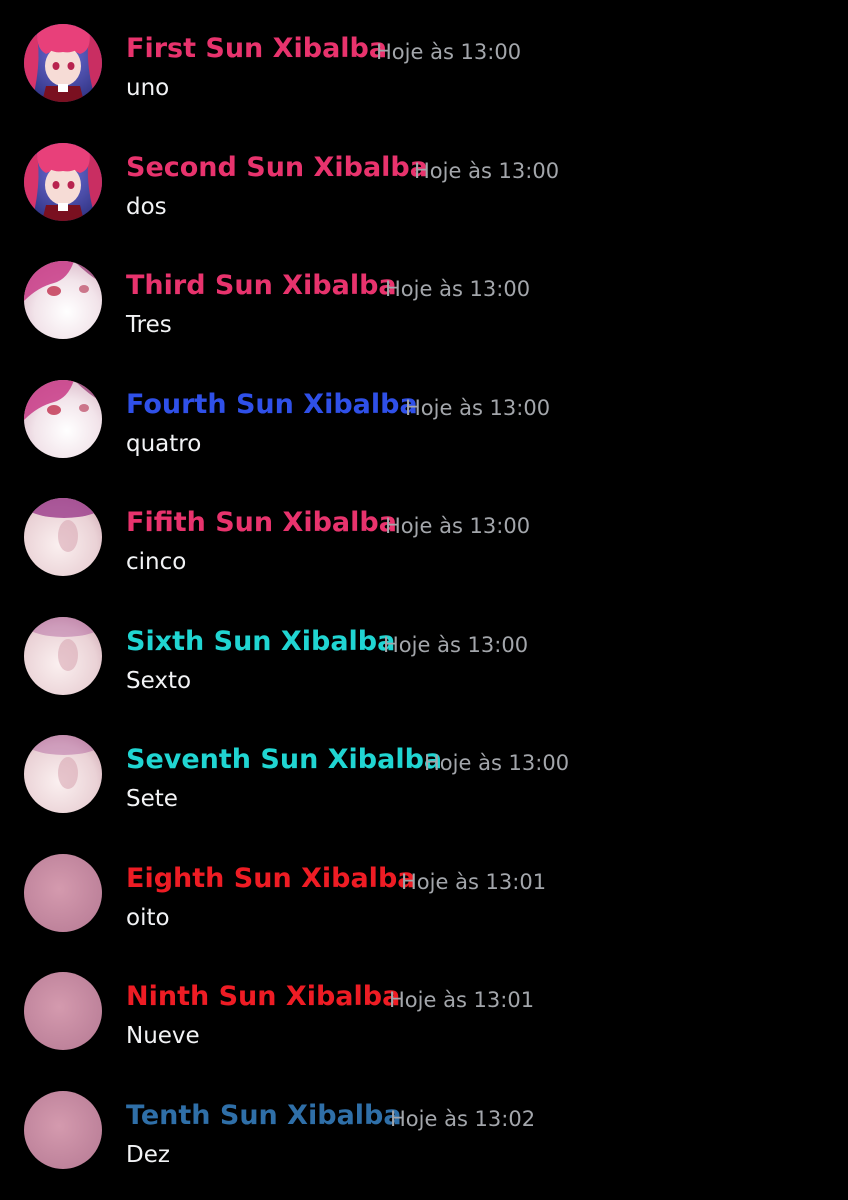 Image resolution: width=848 pixels, height=1200 pixels. Describe the element at coordinates (156, 562) in the screenshot. I see `message-content: cinco` at that location.